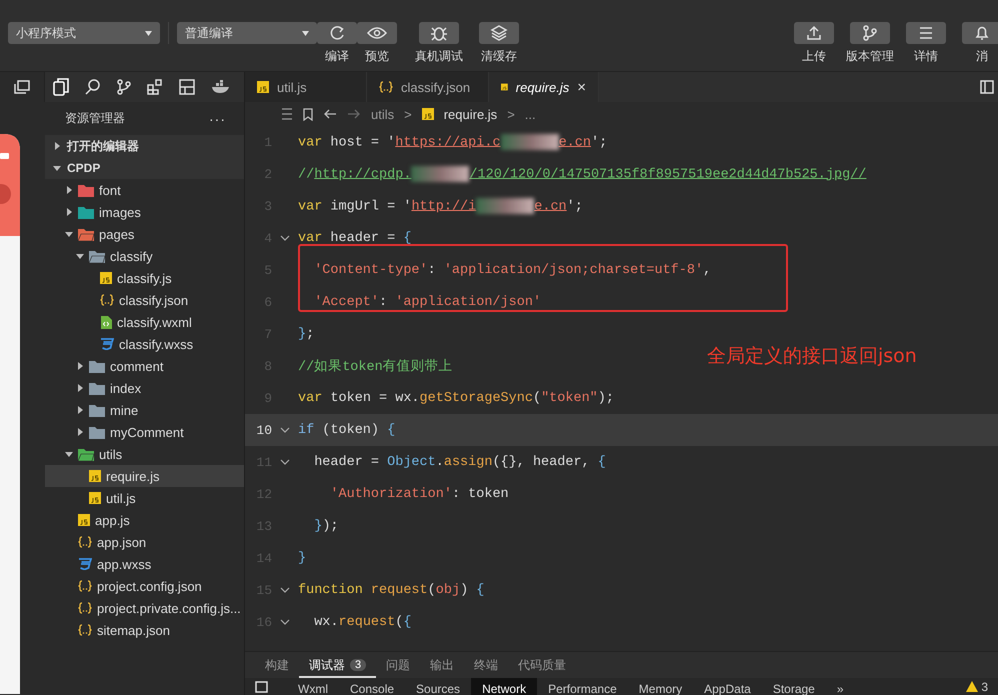 The height and width of the screenshot is (695, 998). What do you see at coordinates (306, 87) in the screenshot?
I see `editor-tab: util.js` at bounding box center [306, 87].